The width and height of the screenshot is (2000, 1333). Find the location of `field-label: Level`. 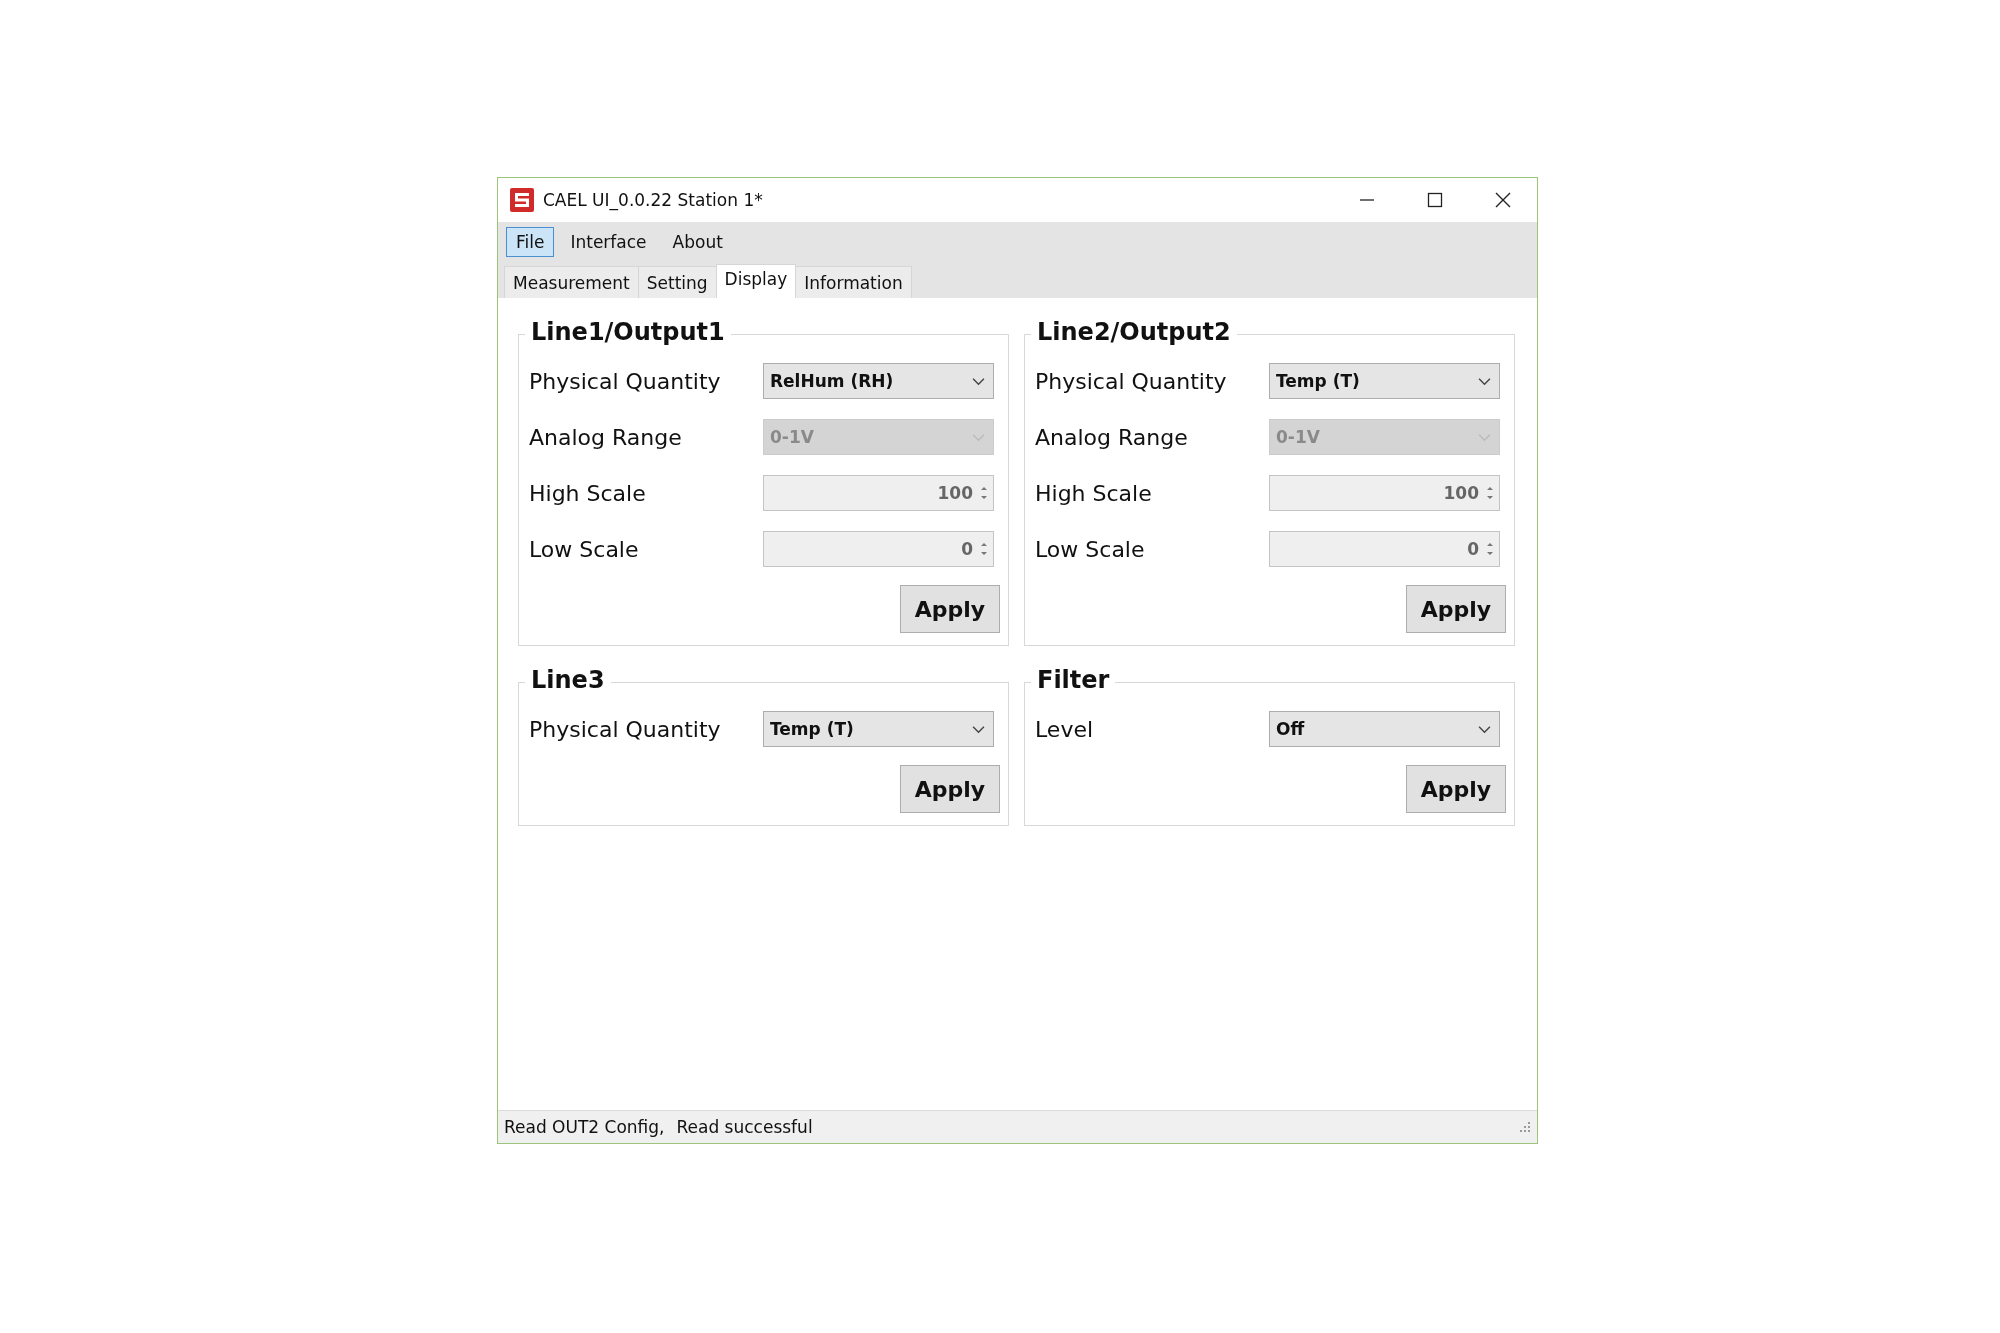

field-label: Level is located at coordinates (1065, 729).